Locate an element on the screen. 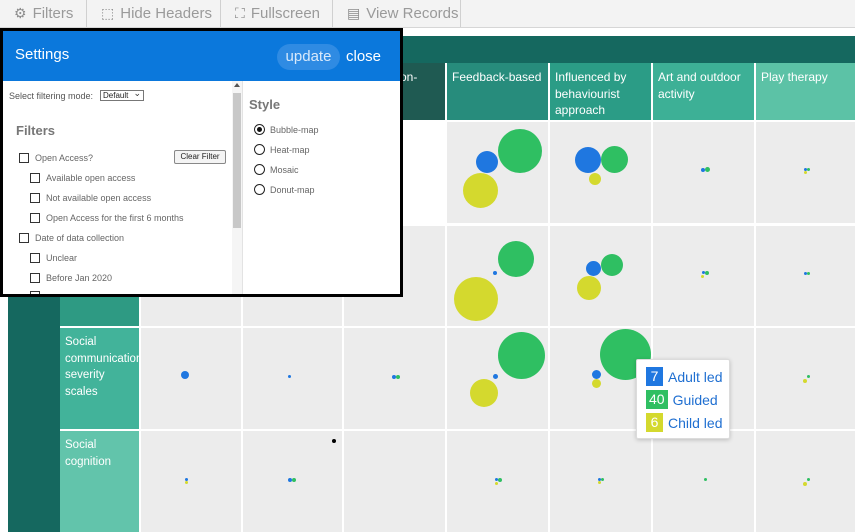 This screenshot has width=855, height=532. tooltip-guided: 40 Guided is located at coordinates (682, 399).